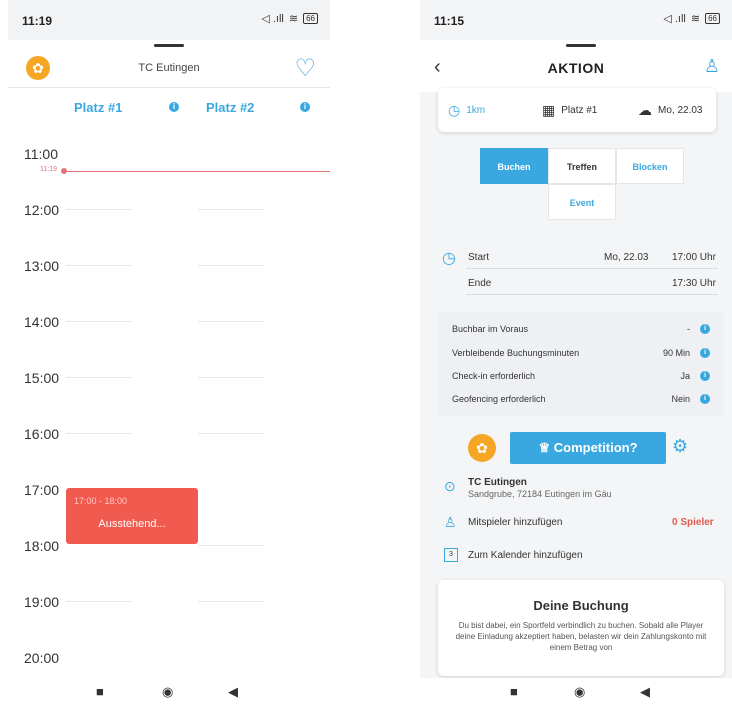 The width and height of the screenshot is (732, 704). Describe the element at coordinates (645, 110) in the screenshot. I see `cloud-icon: ☁` at that location.